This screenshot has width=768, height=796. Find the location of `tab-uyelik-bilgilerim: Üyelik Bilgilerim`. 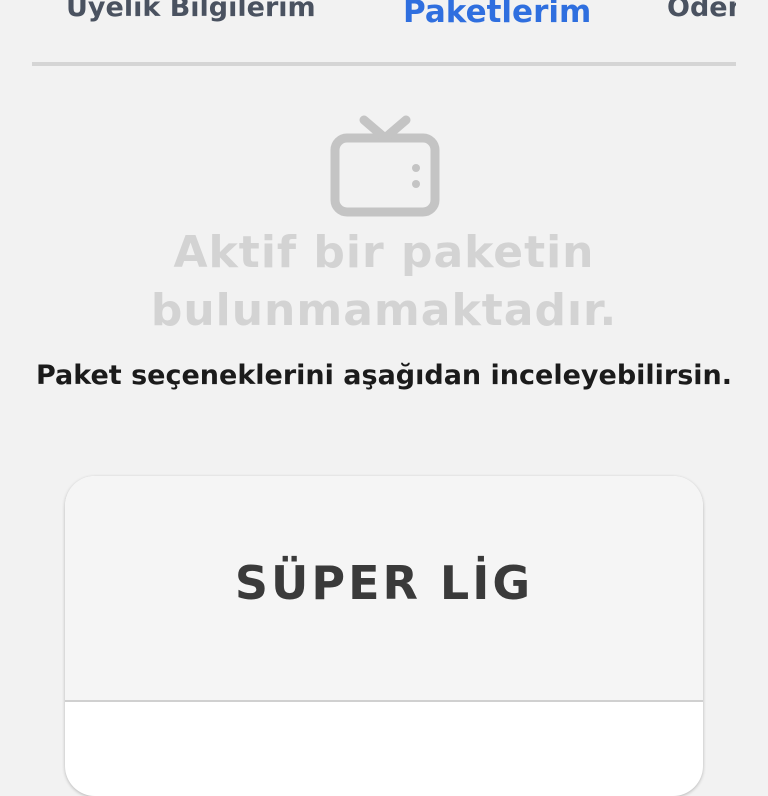

tab-uyelik-bilgilerim: Üyelik Bilgilerim is located at coordinates (191, 11).